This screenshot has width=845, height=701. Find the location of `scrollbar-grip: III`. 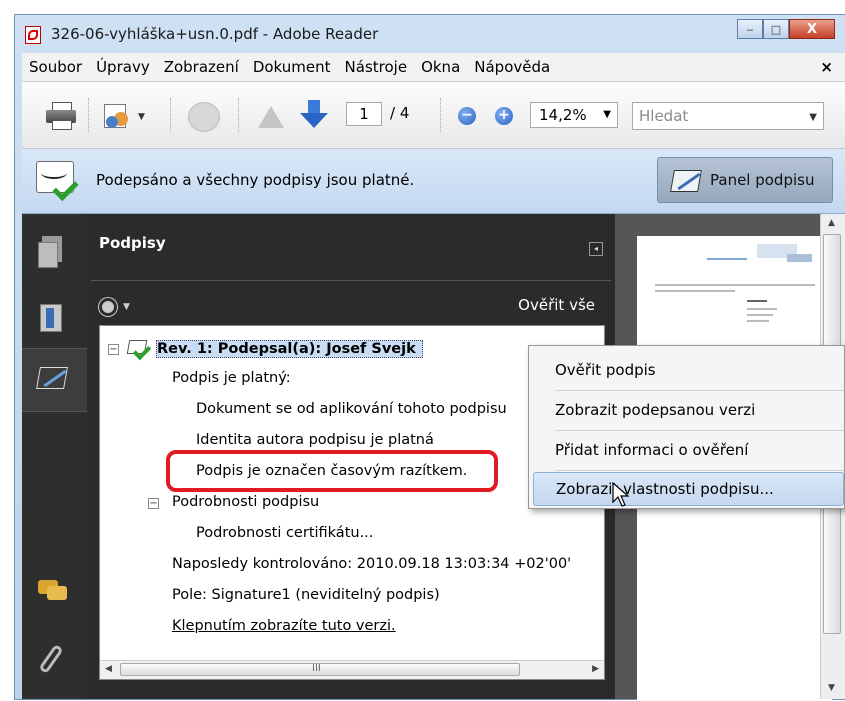

scrollbar-grip: III is located at coordinates (316, 668).